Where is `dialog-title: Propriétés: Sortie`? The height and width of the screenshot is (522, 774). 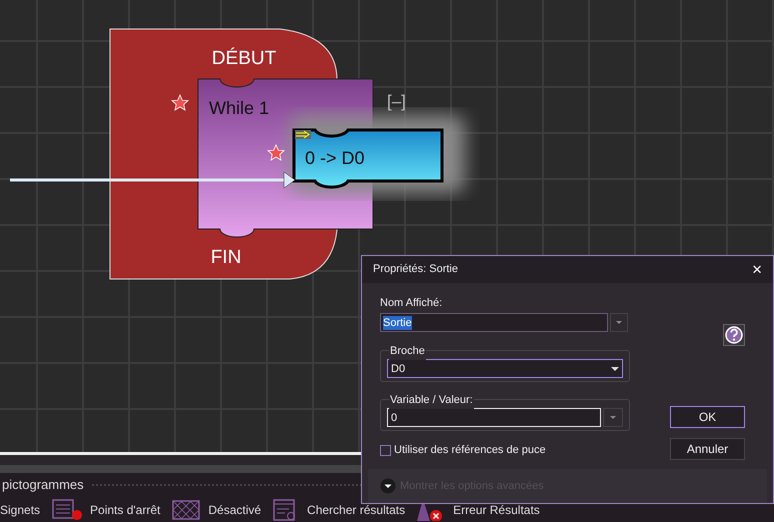 dialog-title: Propriétés: Sortie is located at coordinates (415, 270).